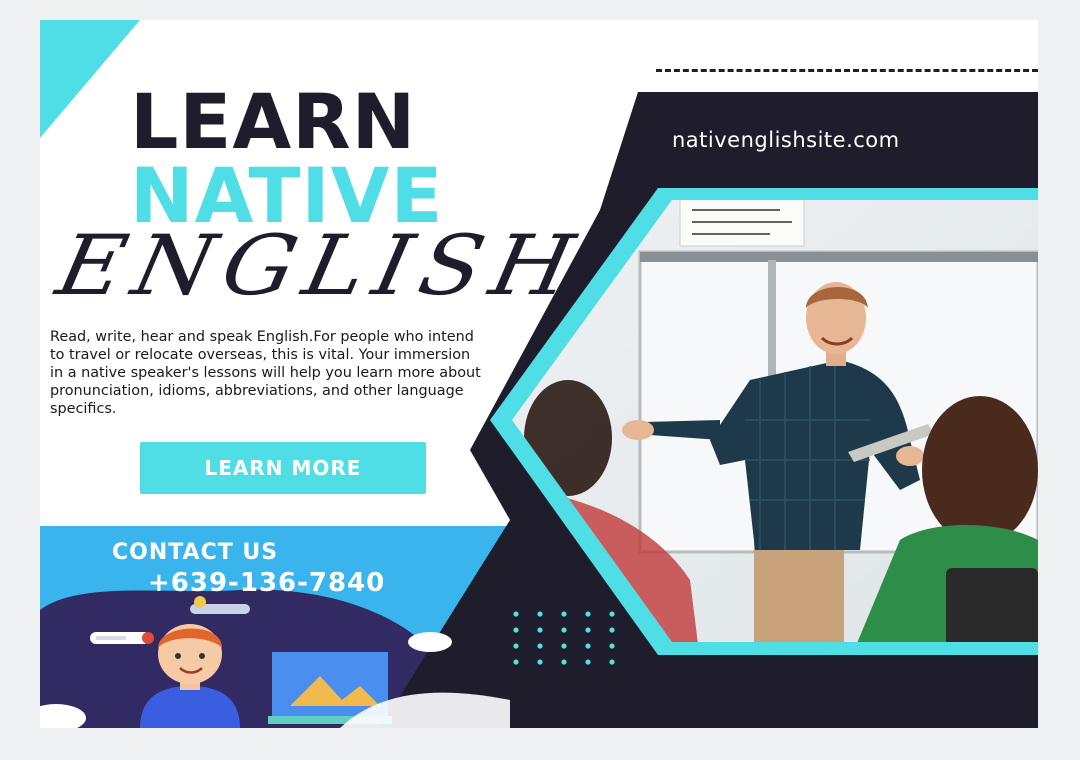 The width and height of the screenshot is (1080, 760). What do you see at coordinates (786, 140) in the screenshot?
I see `website-link: nativenglishsite.com` at bounding box center [786, 140].